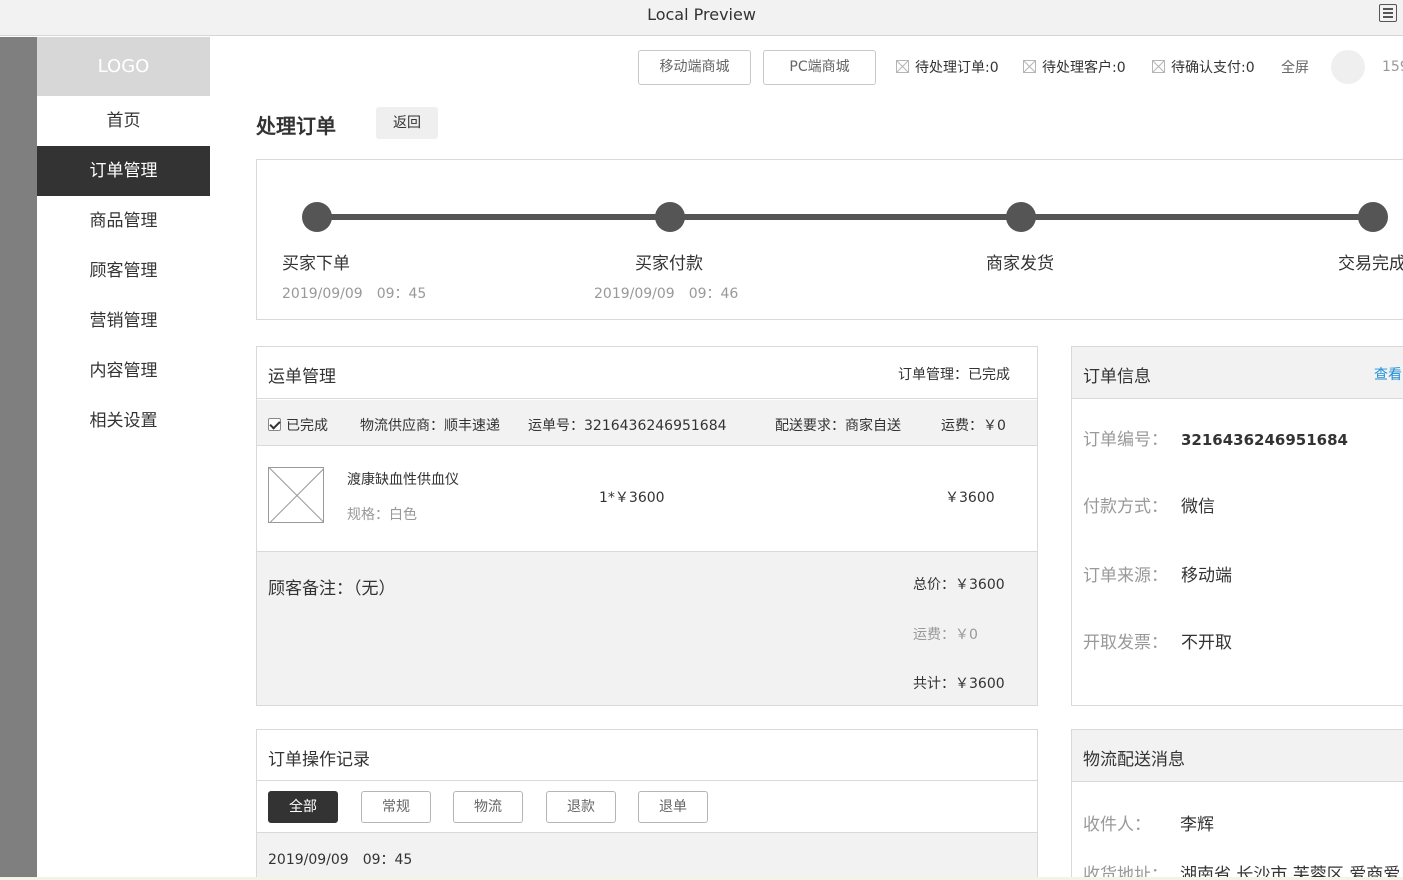  Describe the element at coordinates (1295, 68) in the screenshot. I see `fullscreen-link: 全屏` at that location.